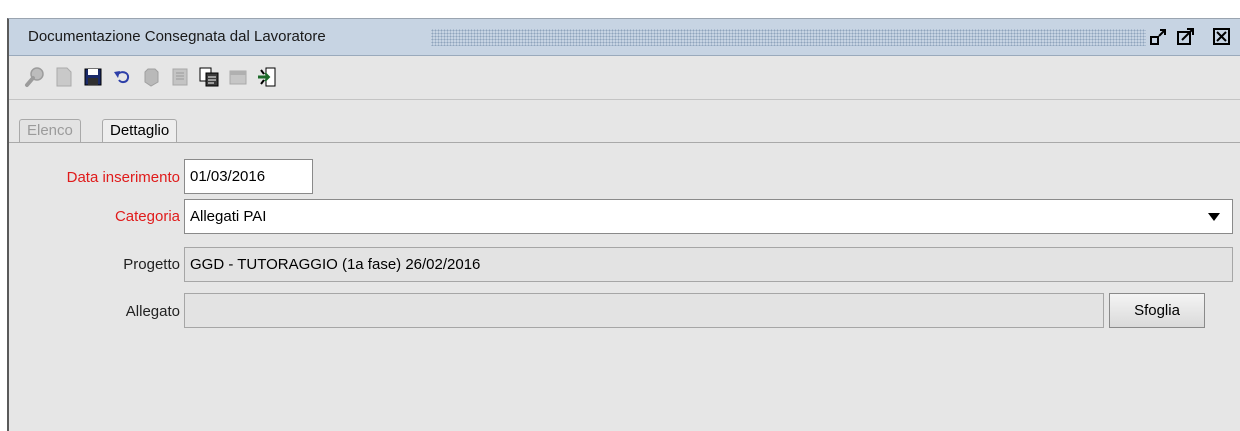 The width and height of the screenshot is (1240, 431). Describe the element at coordinates (180, 77) in the screenshot. I see `print-icon` at that location.